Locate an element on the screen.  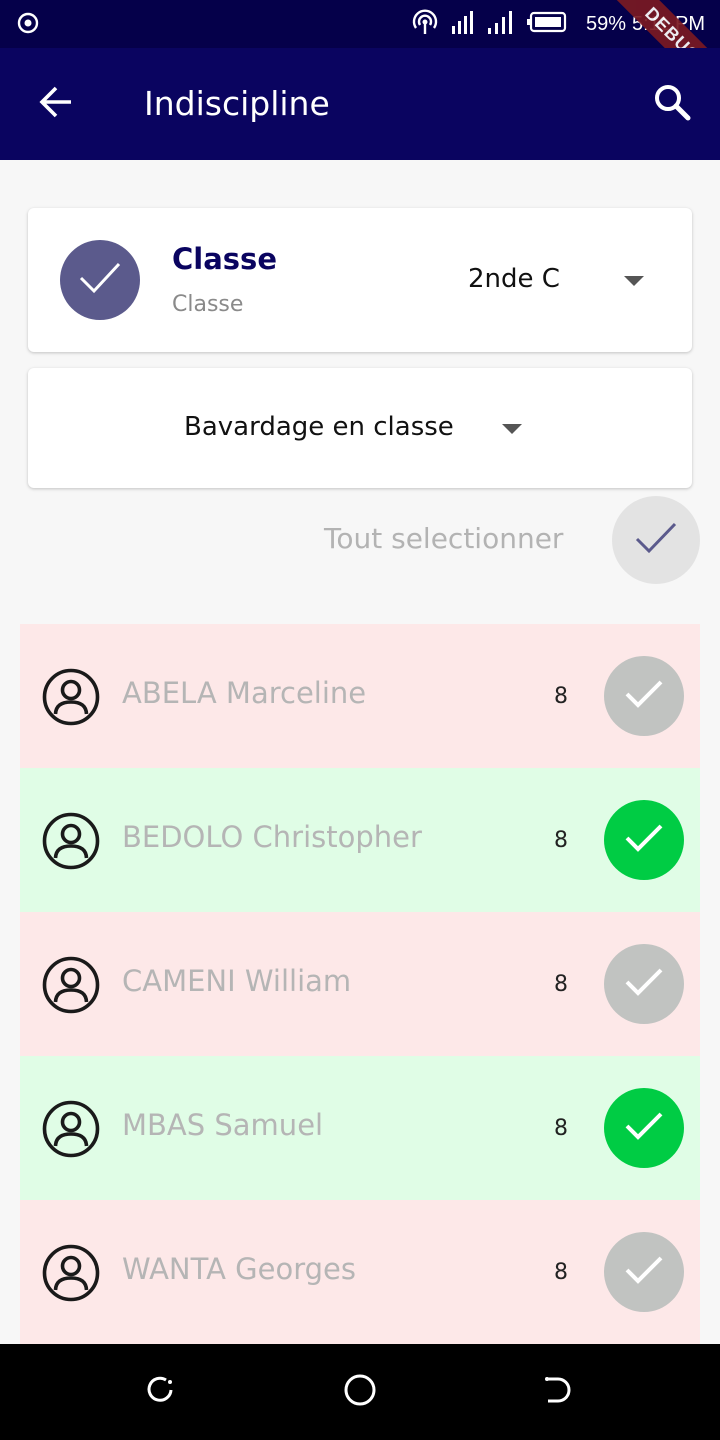
location-indicator-icon is located at coordinates (28, 23).